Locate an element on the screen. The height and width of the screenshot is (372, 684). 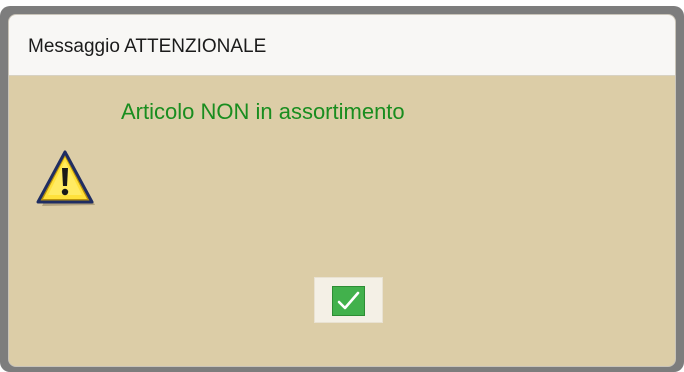
ok-button is located at coordinates (348, 300).